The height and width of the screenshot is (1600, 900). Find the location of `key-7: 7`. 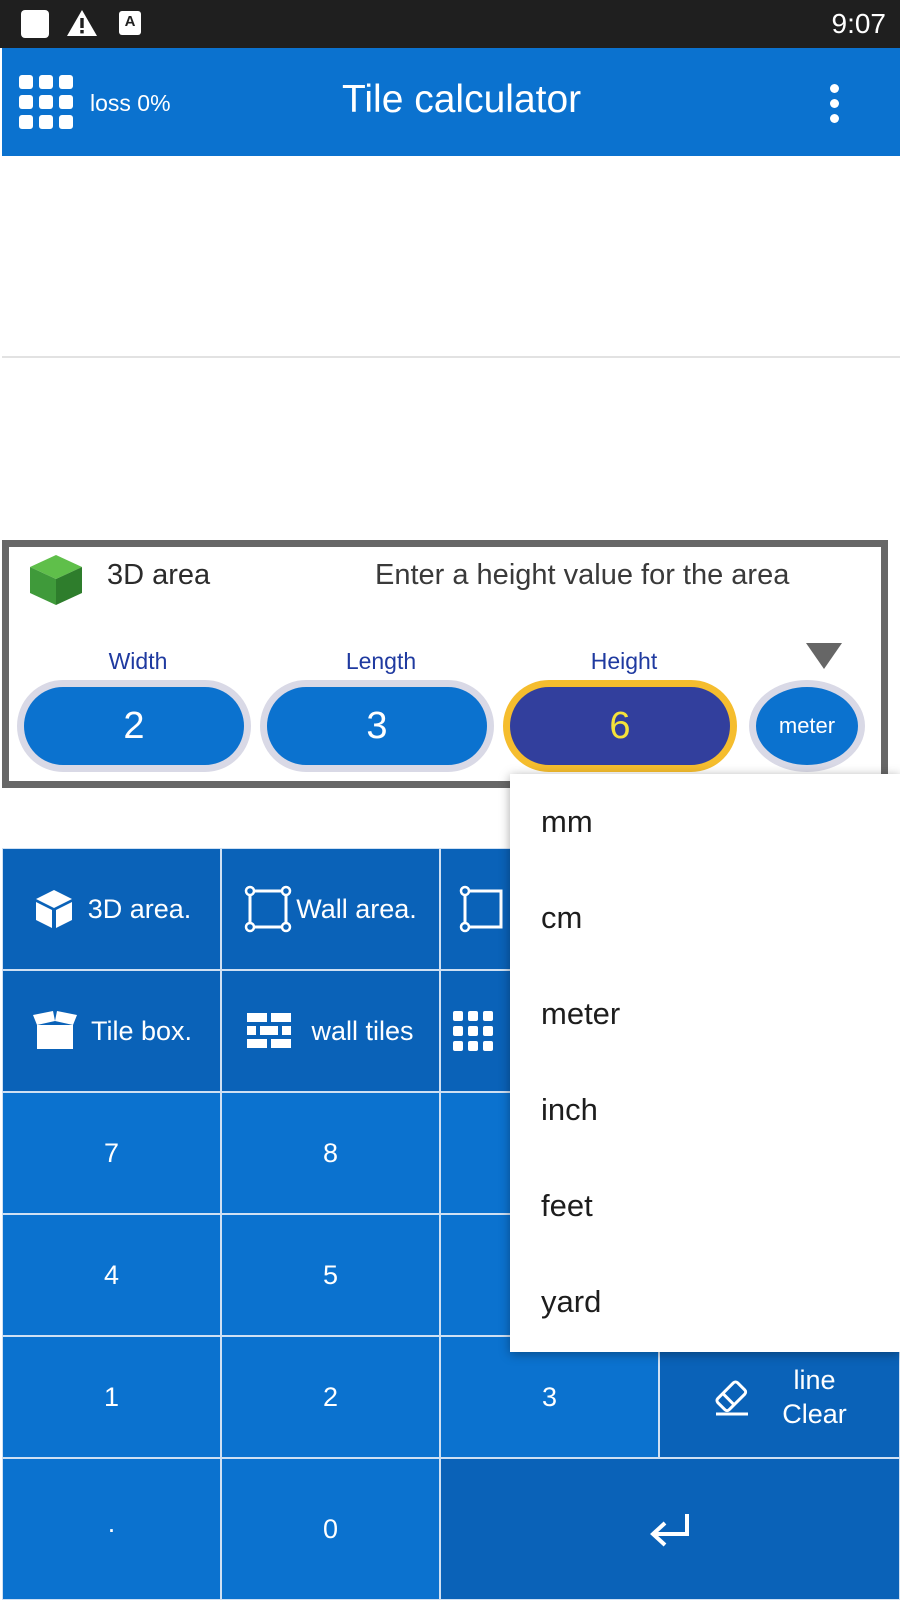

key-7: 7 is located at coordinates (111, 1153).